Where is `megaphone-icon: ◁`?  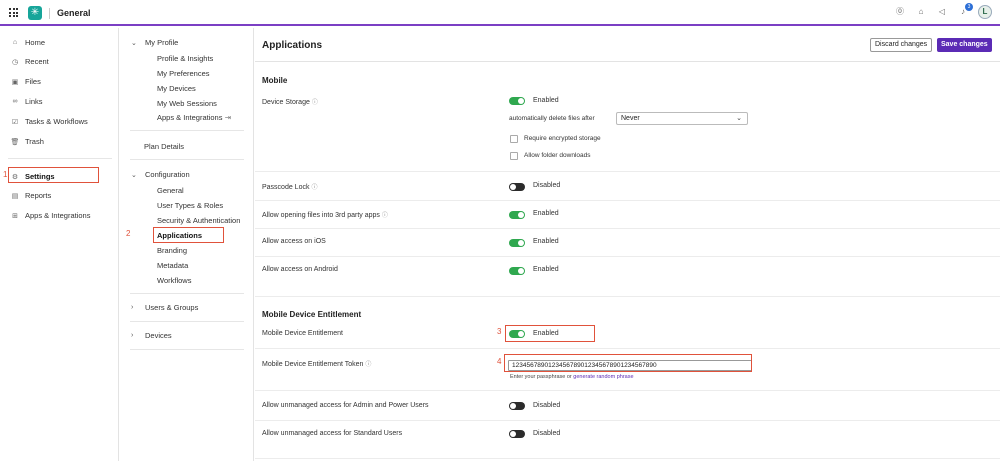 megaphone-icon: ◁ is located at coordinates (942, 12).